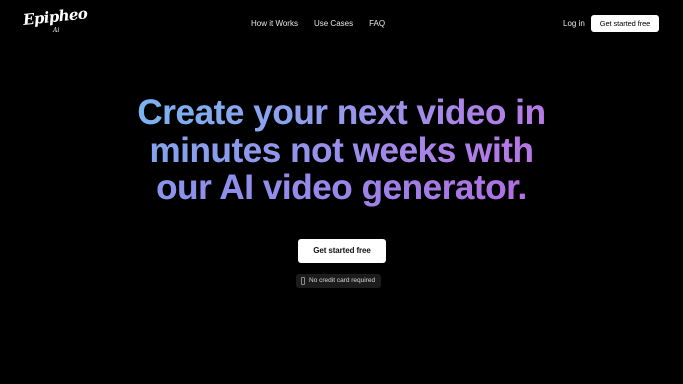 The width and height of the screenshot is (683, 384). I want to click on main-nav: How it Works Use Cases FAQ, so click(318, 23).